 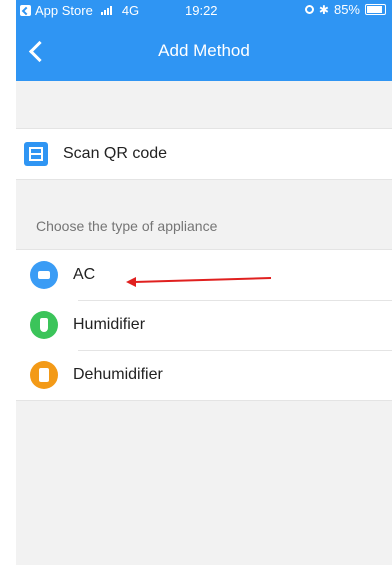 What do you see at coordinates (44, 275) in the screenshot?
I see `ac-icon` at bounding box center [44, 275].